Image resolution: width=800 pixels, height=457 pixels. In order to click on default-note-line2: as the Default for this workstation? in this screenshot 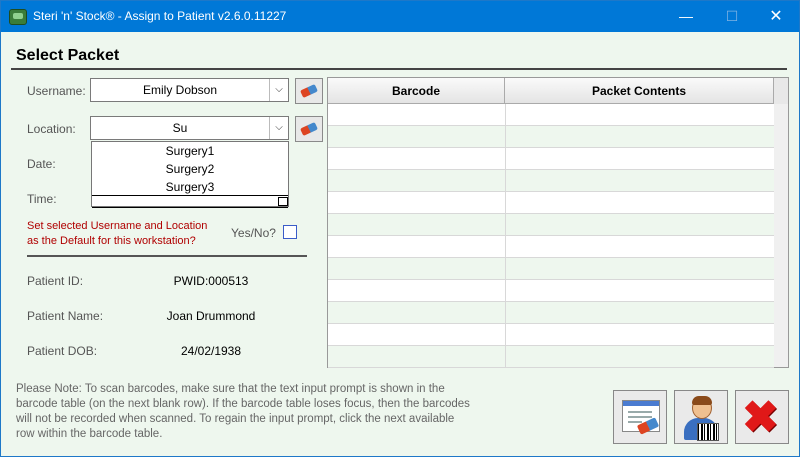, I will do `click(111, 241)`.